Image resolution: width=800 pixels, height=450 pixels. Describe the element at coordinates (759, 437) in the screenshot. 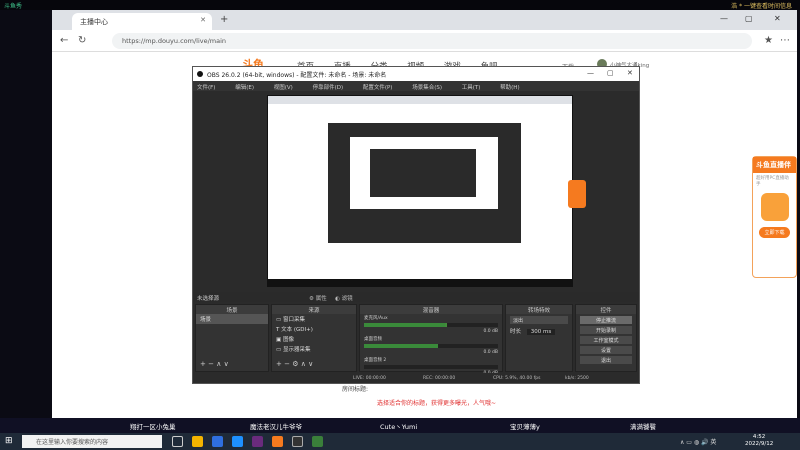

I see `clock-time: 4:52` at that location.